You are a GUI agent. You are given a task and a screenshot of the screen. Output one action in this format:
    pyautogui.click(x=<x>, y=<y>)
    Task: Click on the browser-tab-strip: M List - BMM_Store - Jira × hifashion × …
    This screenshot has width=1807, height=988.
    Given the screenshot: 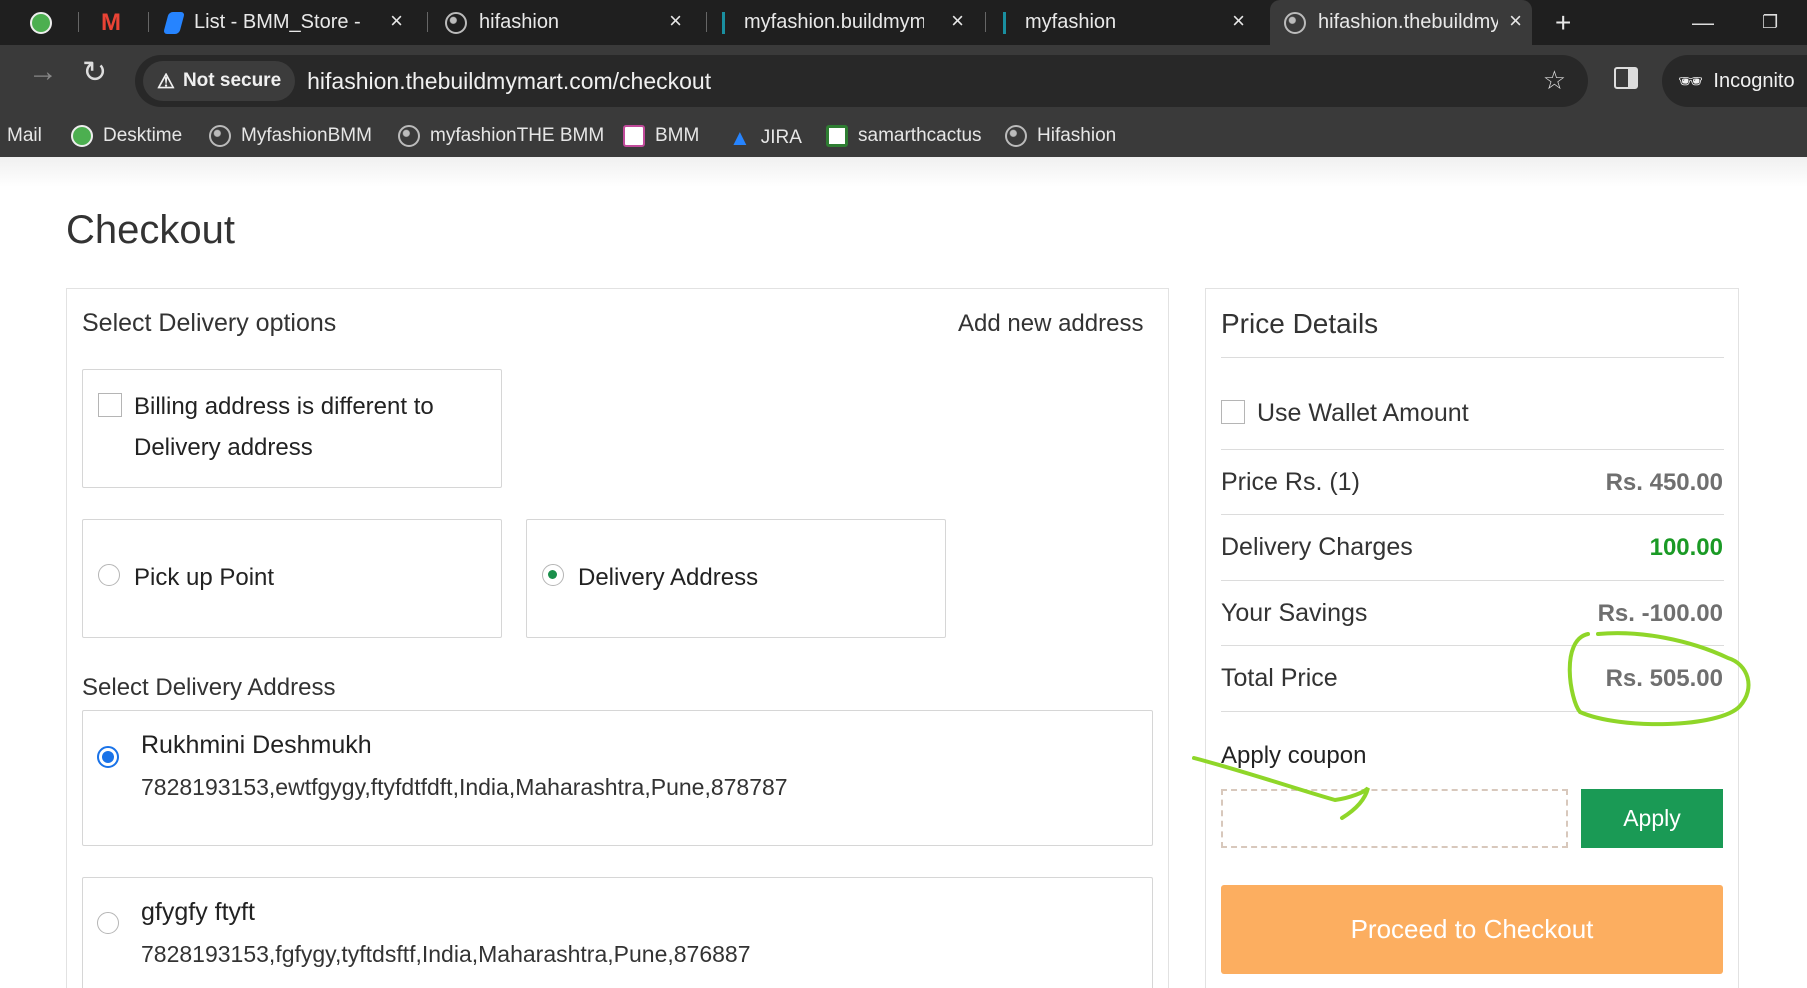 What is the action you would take?
    pyautogui.click(x=903, y=22)
    